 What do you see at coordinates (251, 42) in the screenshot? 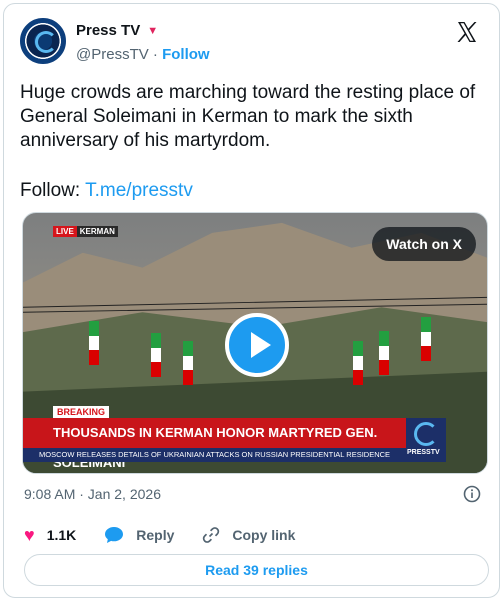
I see `tweet-header: Press TV ▼ @PressTV · Follow` at bounding box center [251, 42].